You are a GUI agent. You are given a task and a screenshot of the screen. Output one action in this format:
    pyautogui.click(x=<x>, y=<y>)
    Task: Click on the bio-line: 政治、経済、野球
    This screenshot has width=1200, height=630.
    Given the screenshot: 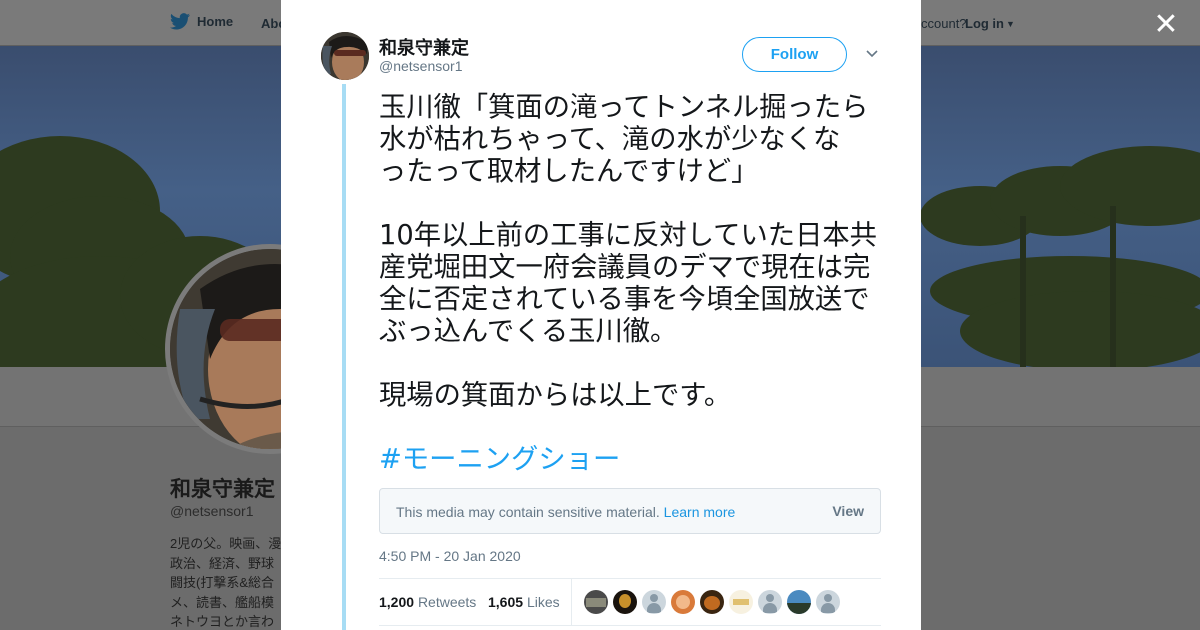 What is the action you would take?
    pyautogui.click(x=222, y=563)
    